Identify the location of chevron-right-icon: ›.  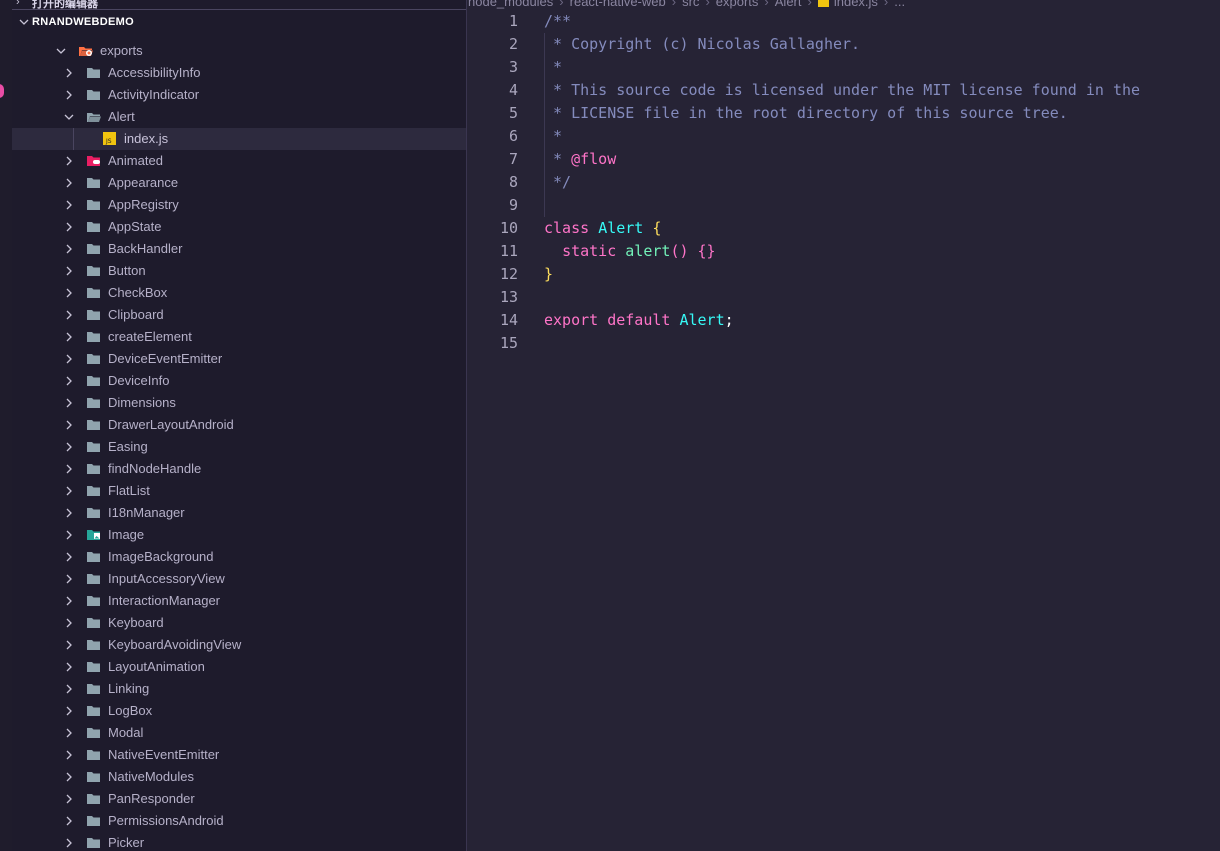
(18, 4).